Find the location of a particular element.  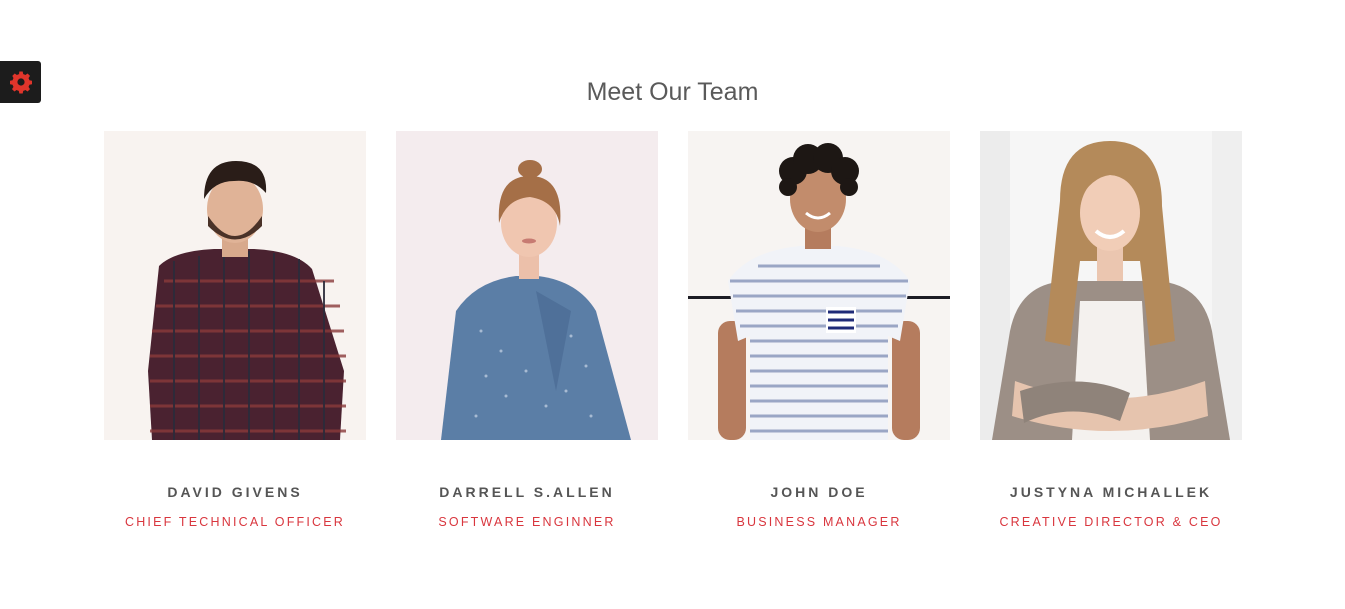

member-role: SOFTWARE ENGINNER is located at coordinates (527, 522).